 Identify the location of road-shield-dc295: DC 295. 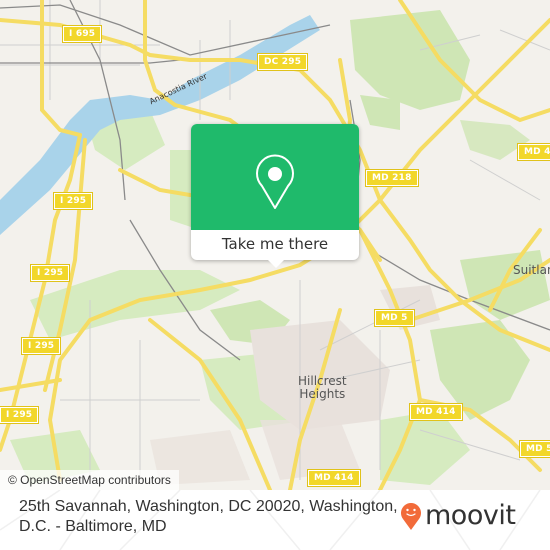
(282, 62).